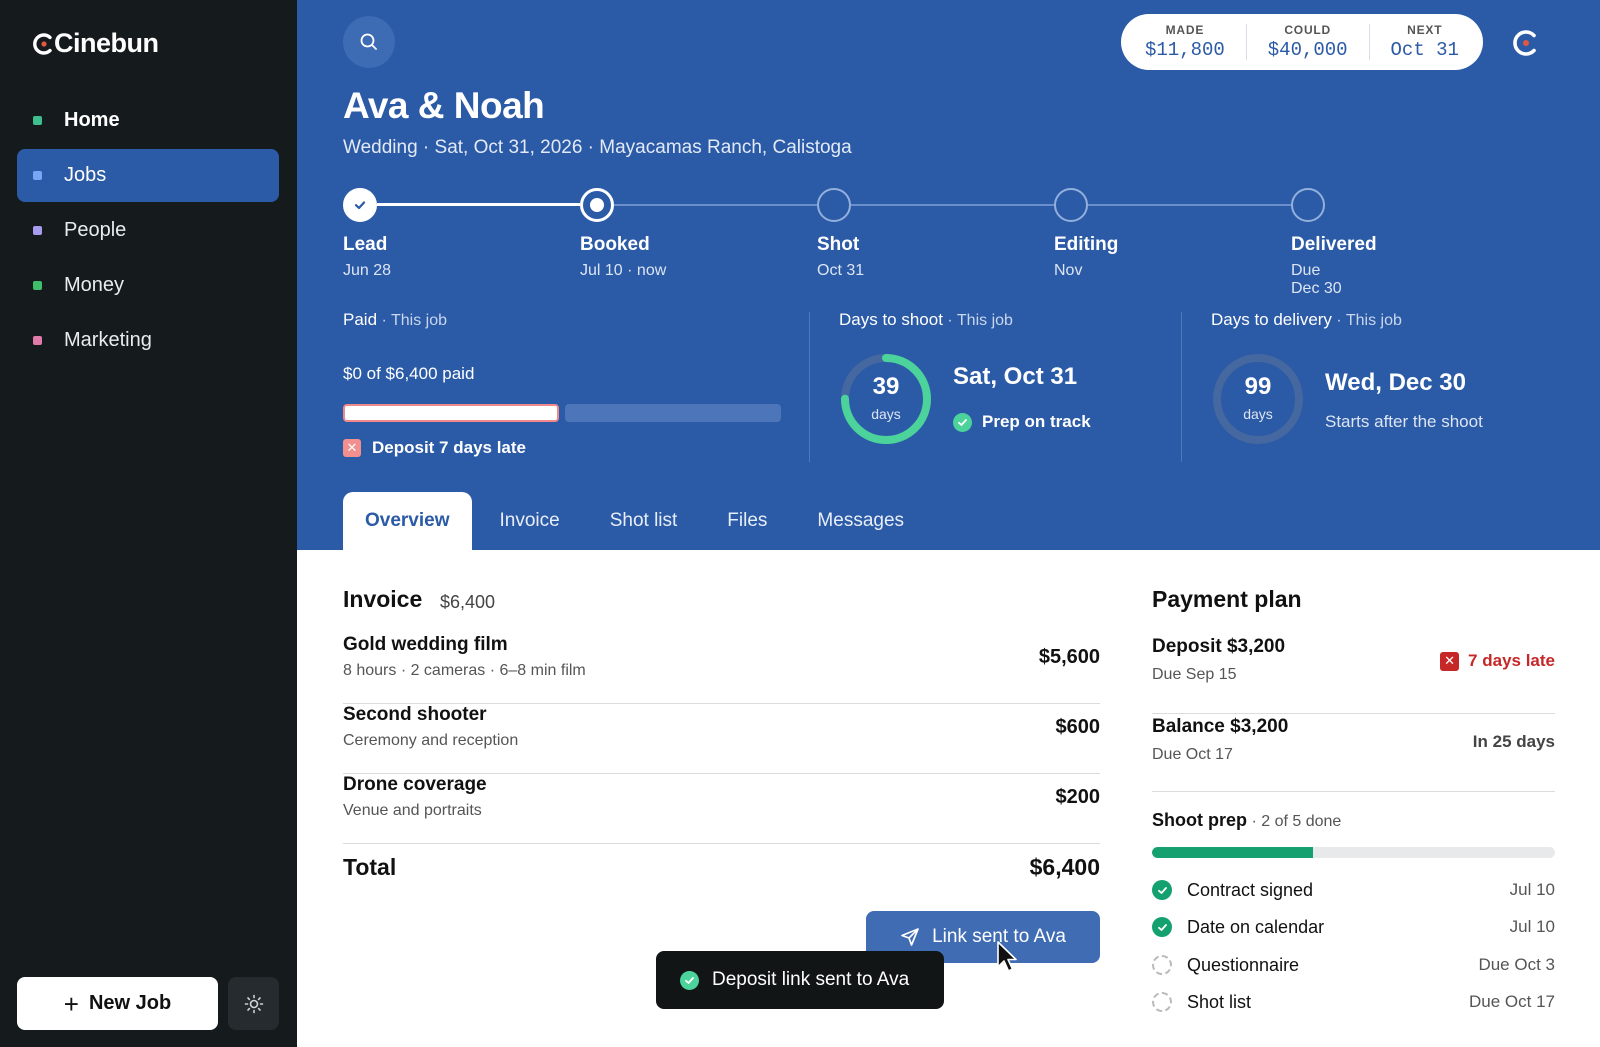 The image size is (1600, 1047). What do you see at coordinates (1015, 376) in the screenshot?
I see `shoot-date: Sat, Oct 31` at bounding box center [1015, 376].